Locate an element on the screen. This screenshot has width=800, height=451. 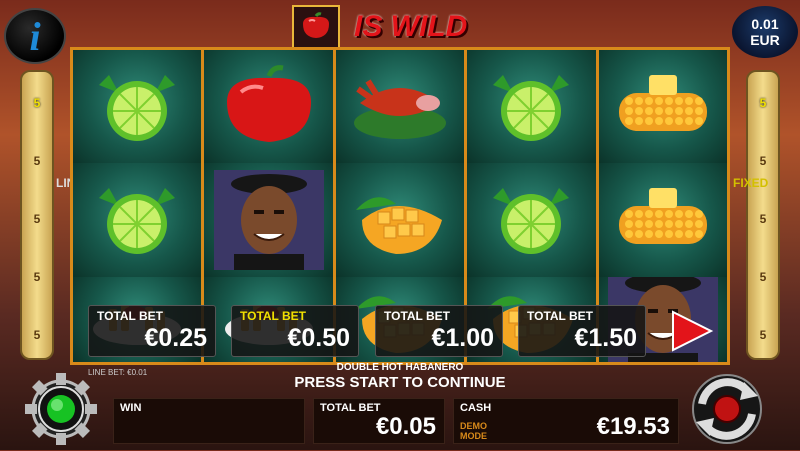
bet-option-0.25: TOTAL BET €0.25 is located at coordinates (152, 331).